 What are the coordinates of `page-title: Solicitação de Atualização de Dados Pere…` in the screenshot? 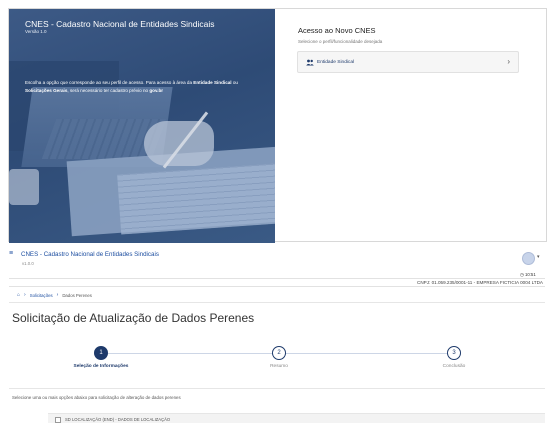 It's located at (133, 318).